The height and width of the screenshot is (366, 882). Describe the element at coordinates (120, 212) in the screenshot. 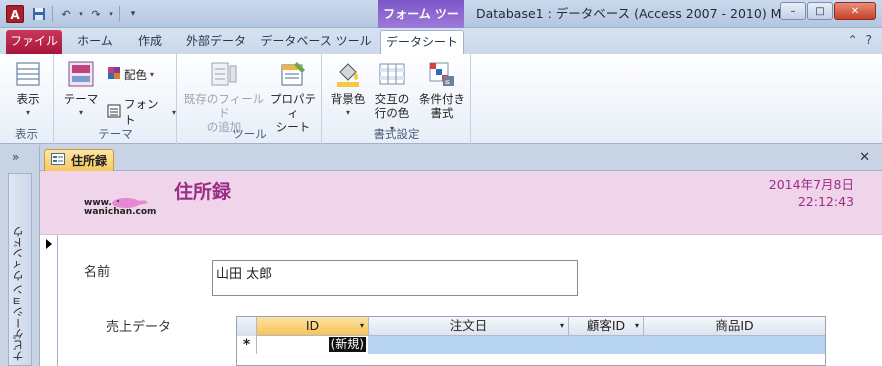

I see `logo-text-line2: wanichan.com` at that location.